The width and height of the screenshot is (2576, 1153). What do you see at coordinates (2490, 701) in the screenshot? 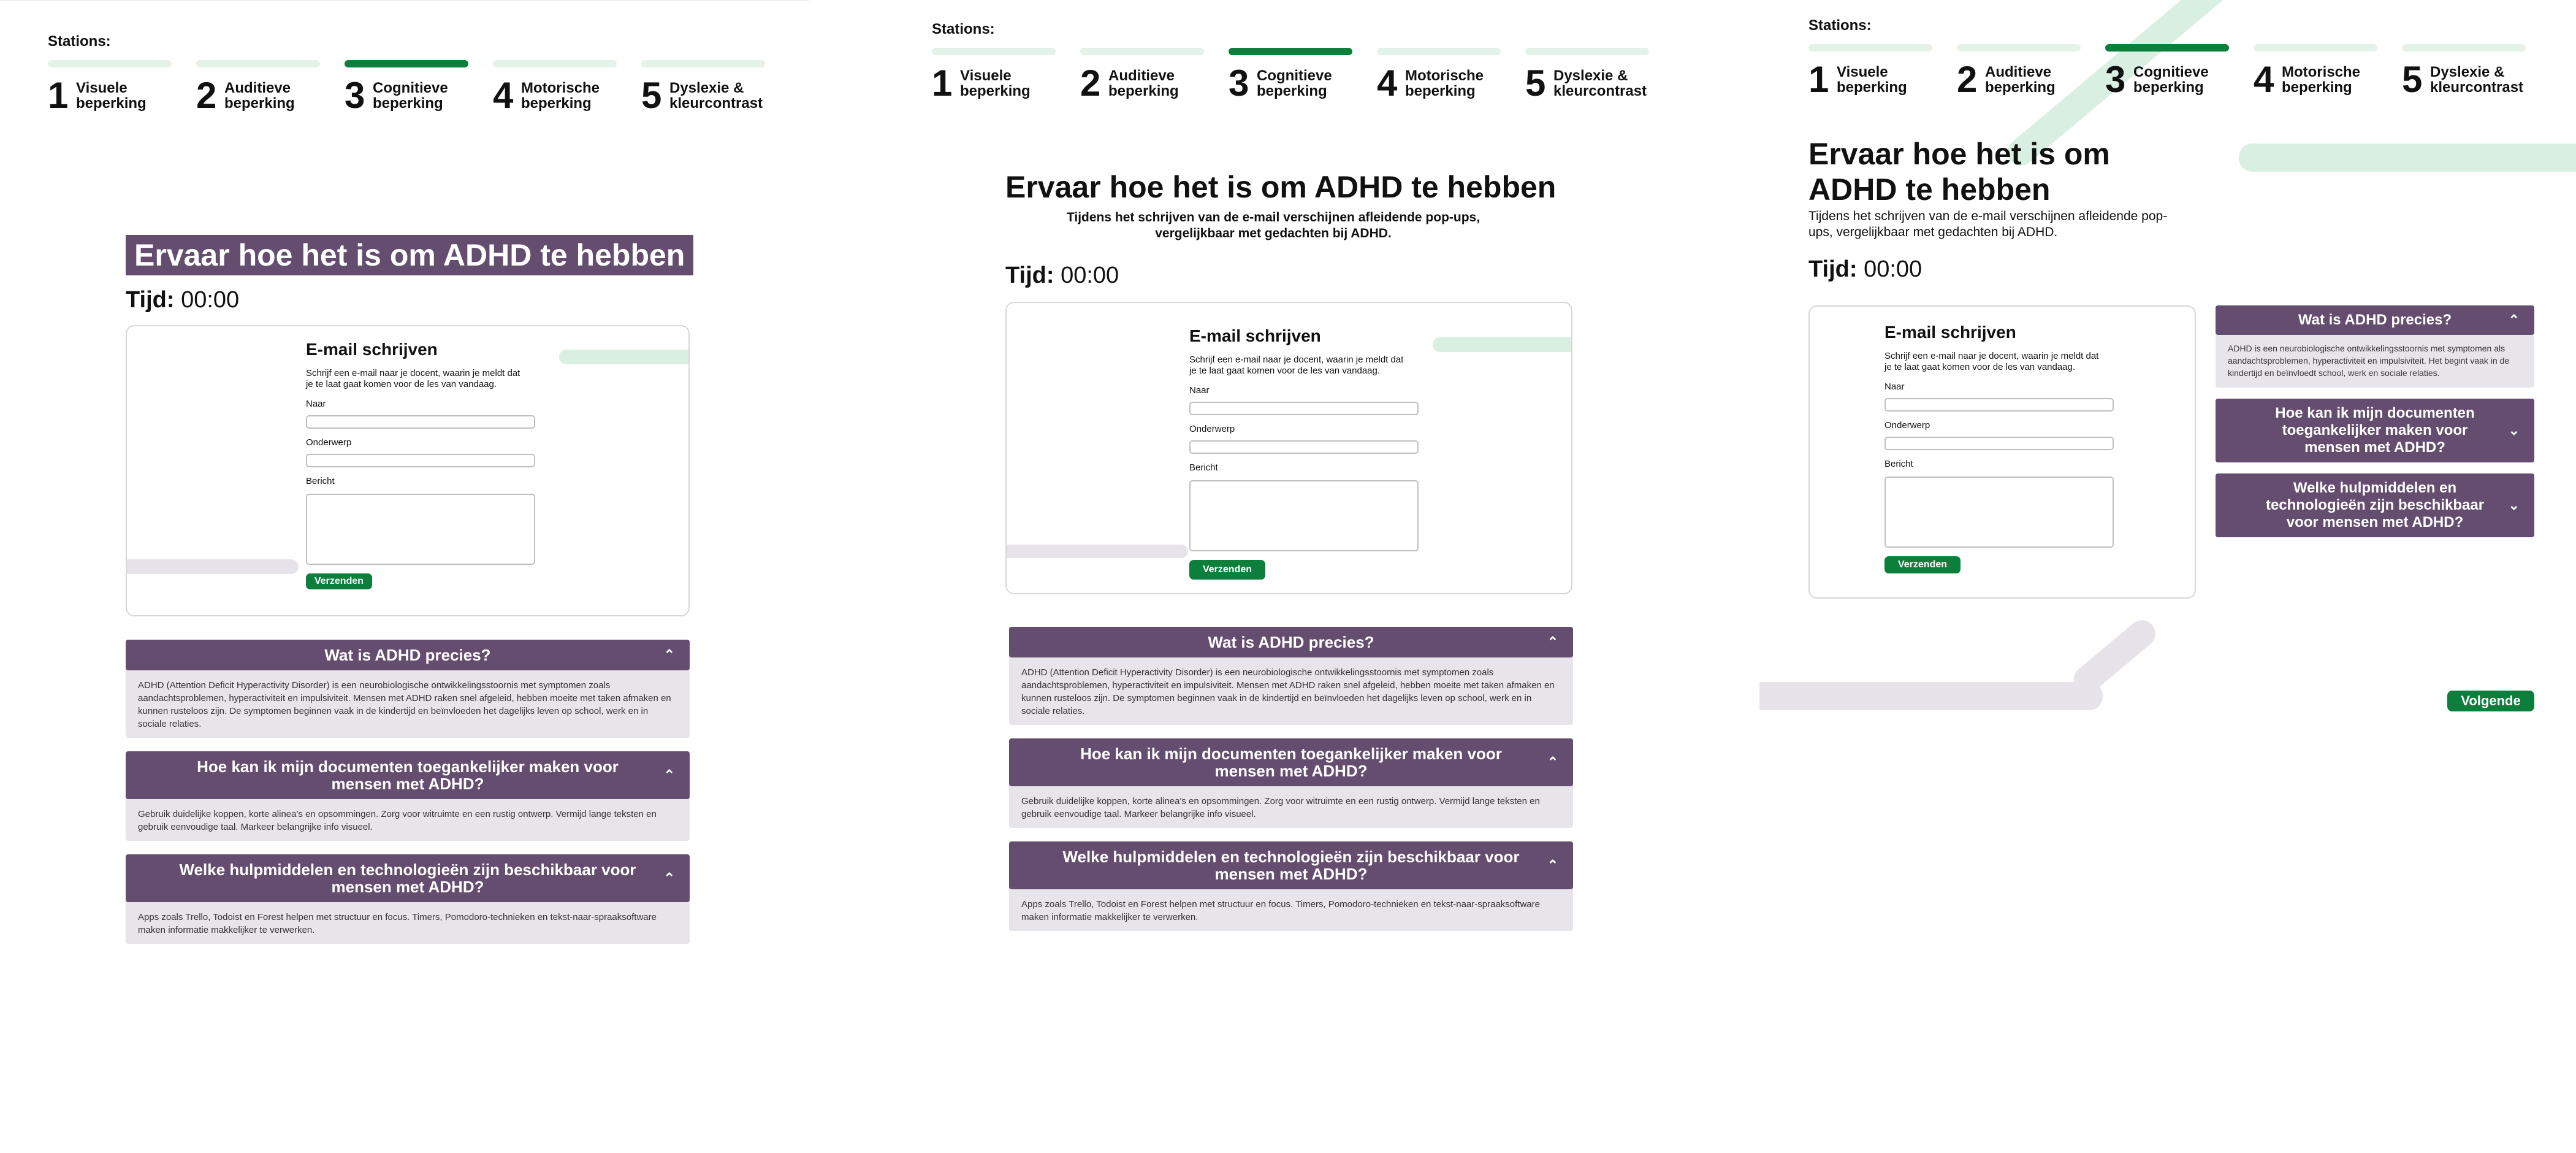
I see `next-button: Volgende` at bounding box center [2490, 701].